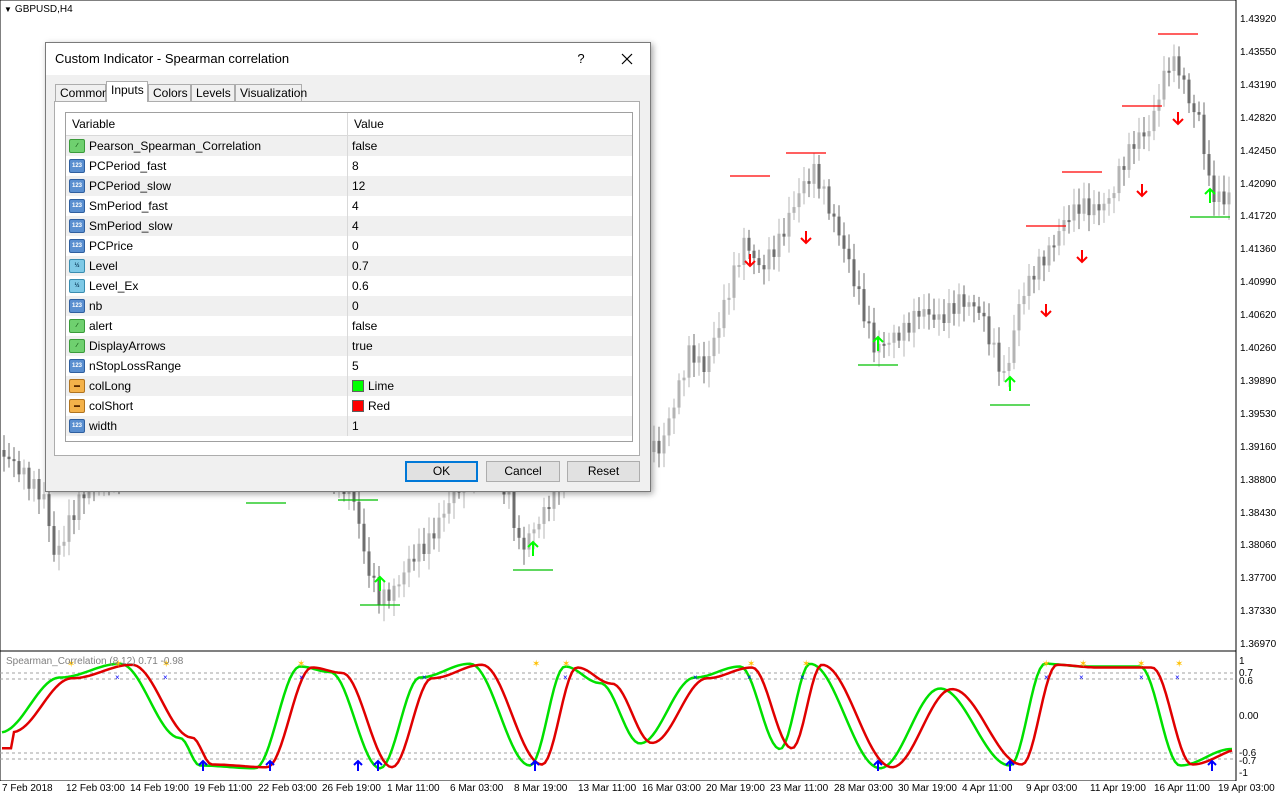 This screenshot has height=800, width=1280. What do you see at coordinates (627, 59) in the screenshot?
I see `close-button` at bounding box center [627, 59].